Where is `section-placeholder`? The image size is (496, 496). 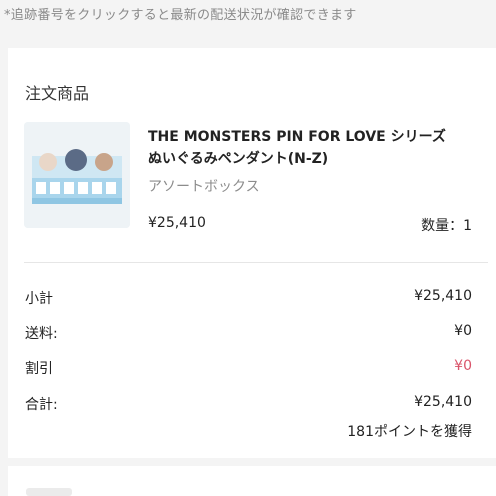 section-placeholder is located at coordinates (49, 492).